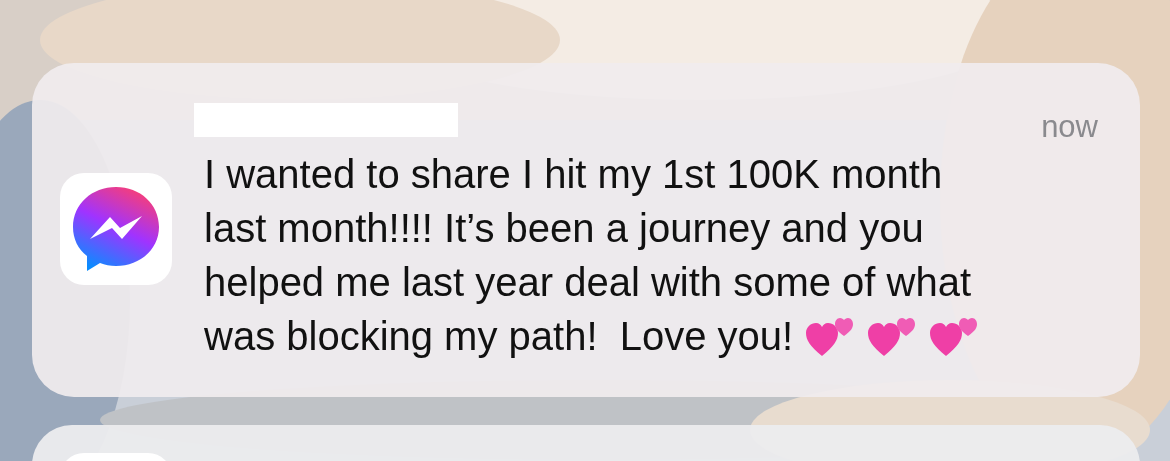 The height and width of the screenshot is (461, 1170). I want to click on message-line: I wanted to share I hit my 1st 100K month, so click(573, 174).